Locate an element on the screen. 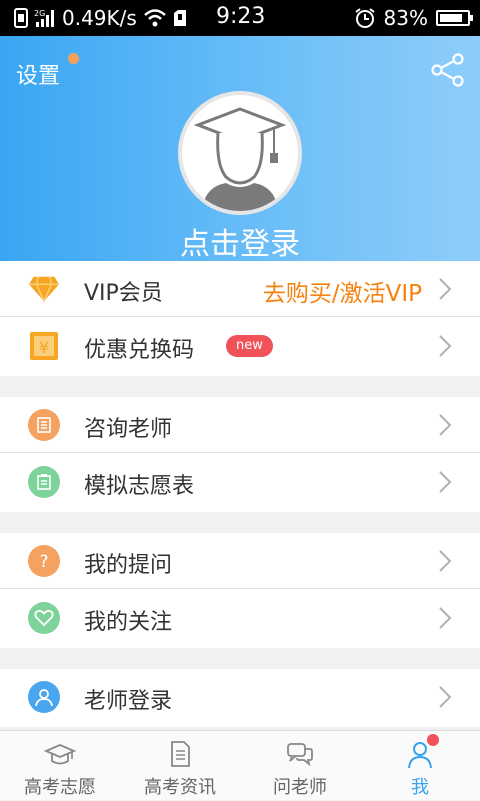 The width and height of the screenshot is (480, 801). status-left: 2G 0.49K/s is located at coordinates (100, 18).